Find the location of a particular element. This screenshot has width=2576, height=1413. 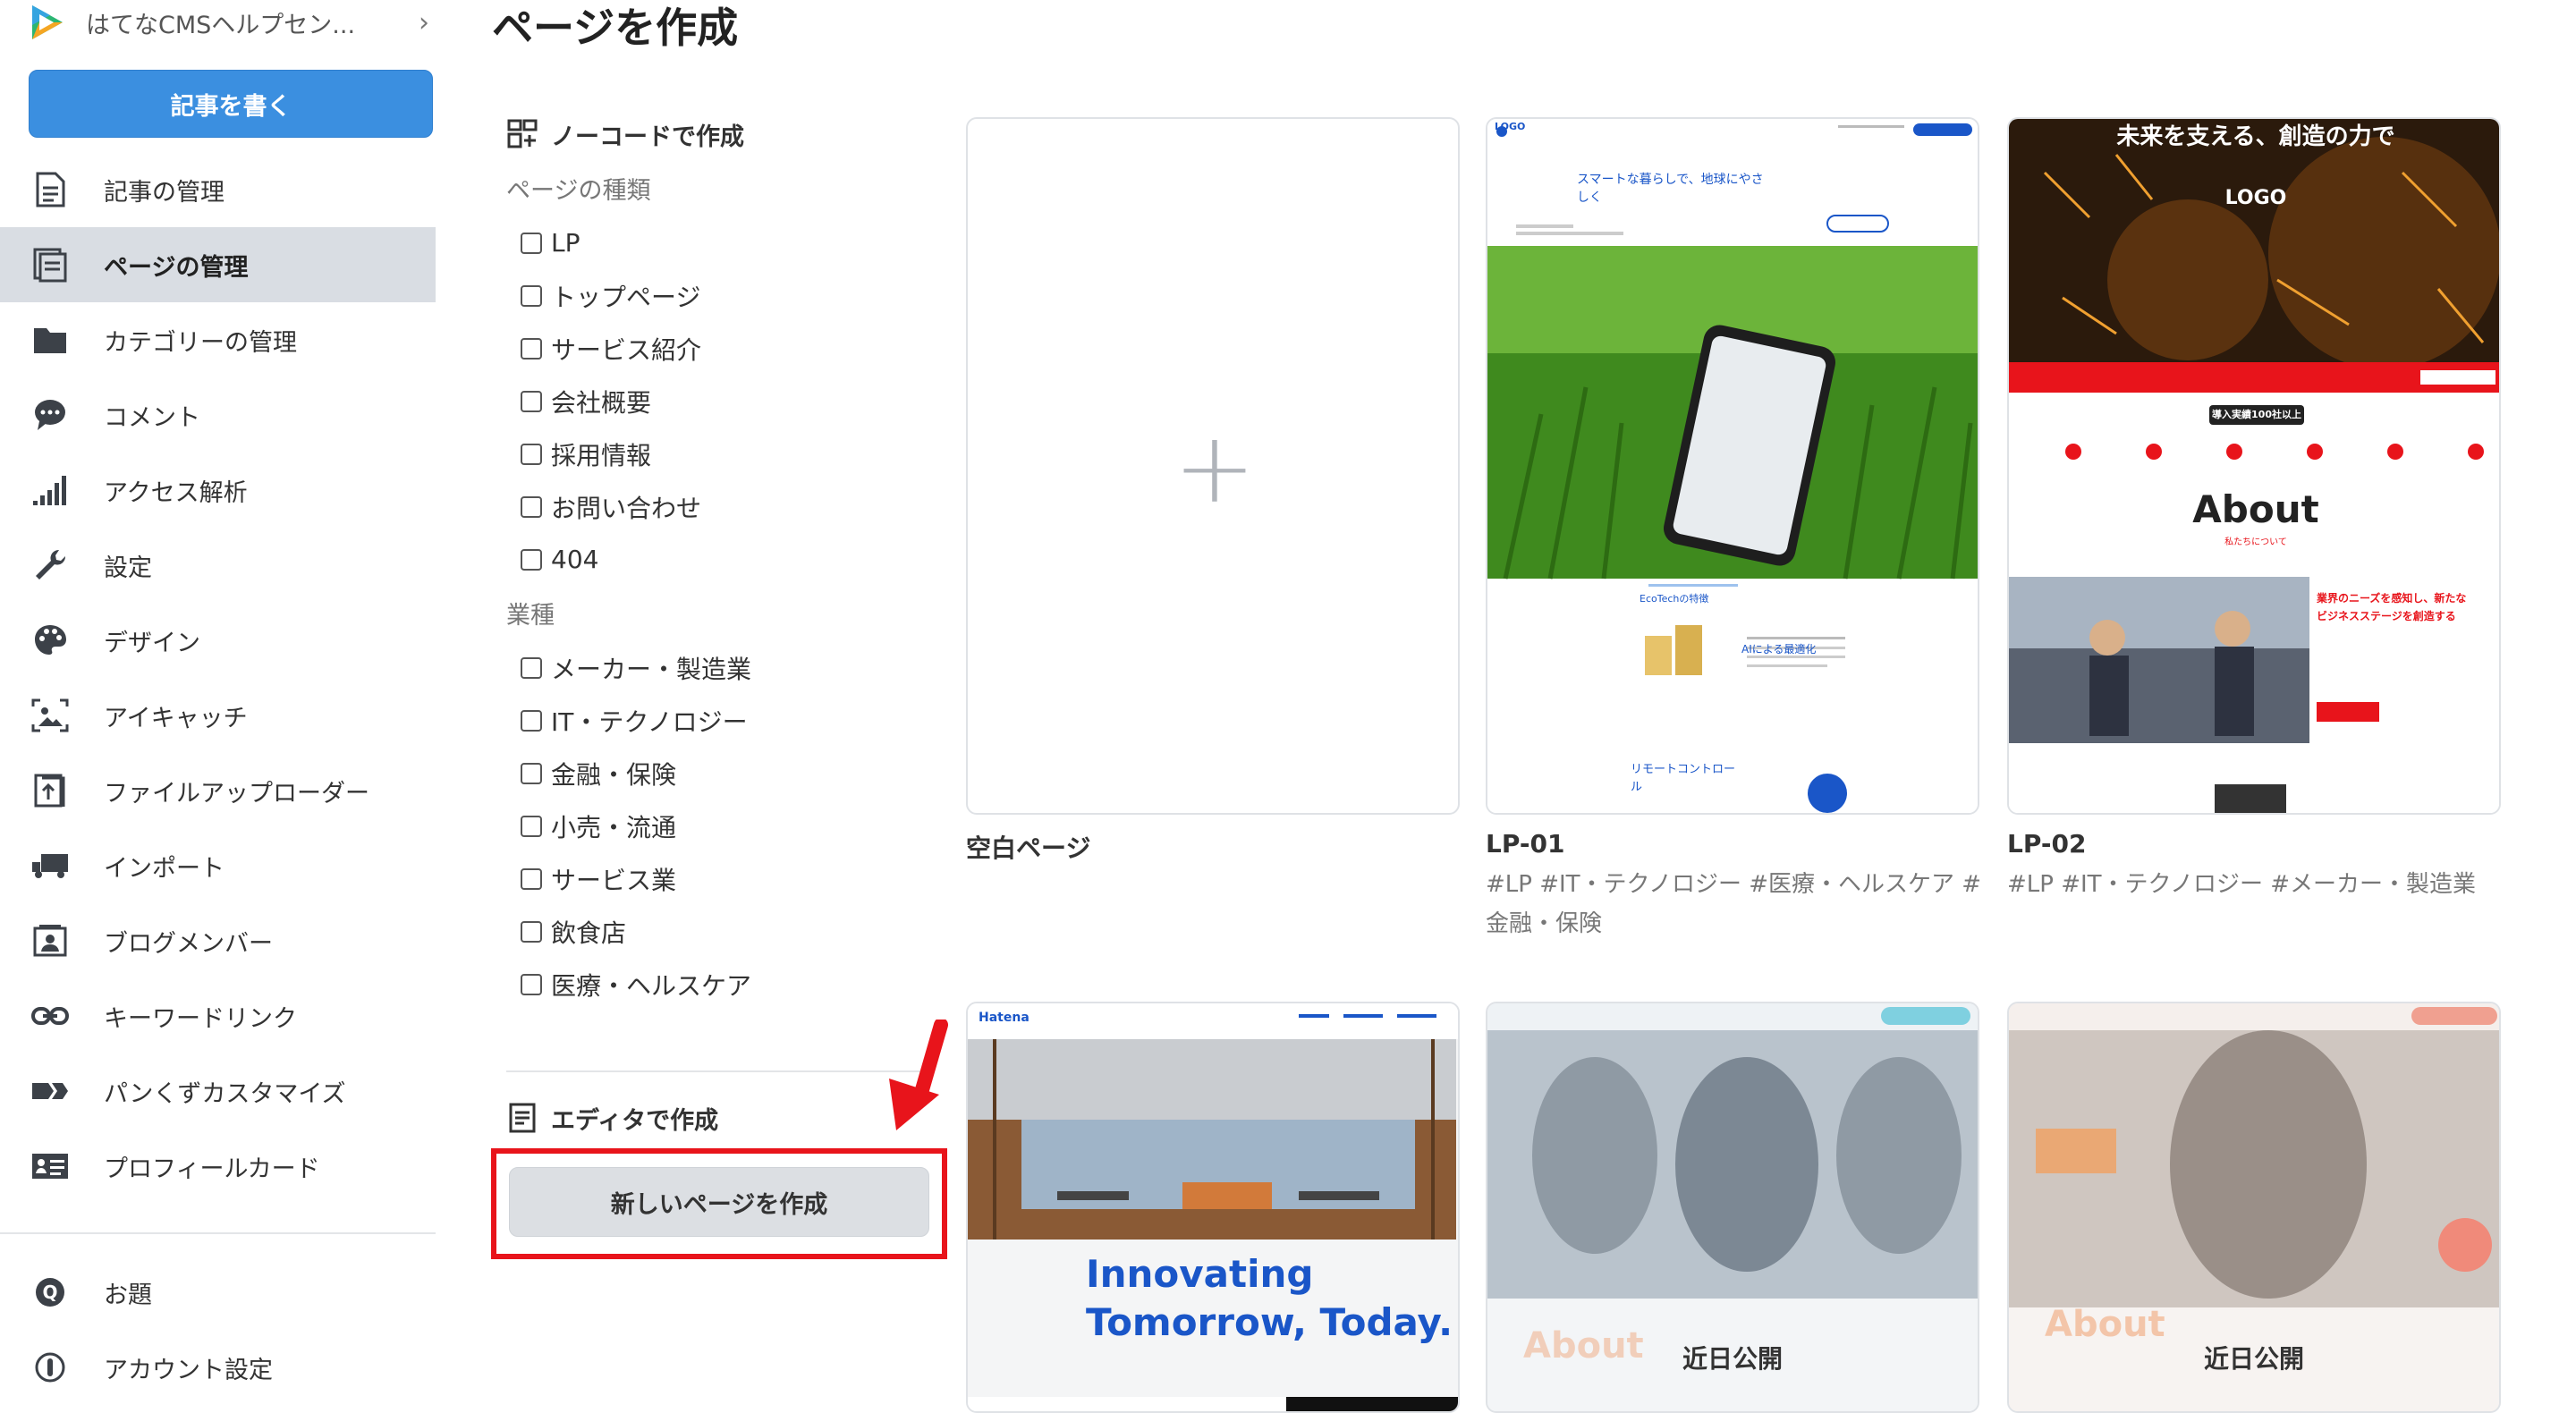

sidebar-item-label: パンくずカスタマイズ is located at coordinates (225, 1093).